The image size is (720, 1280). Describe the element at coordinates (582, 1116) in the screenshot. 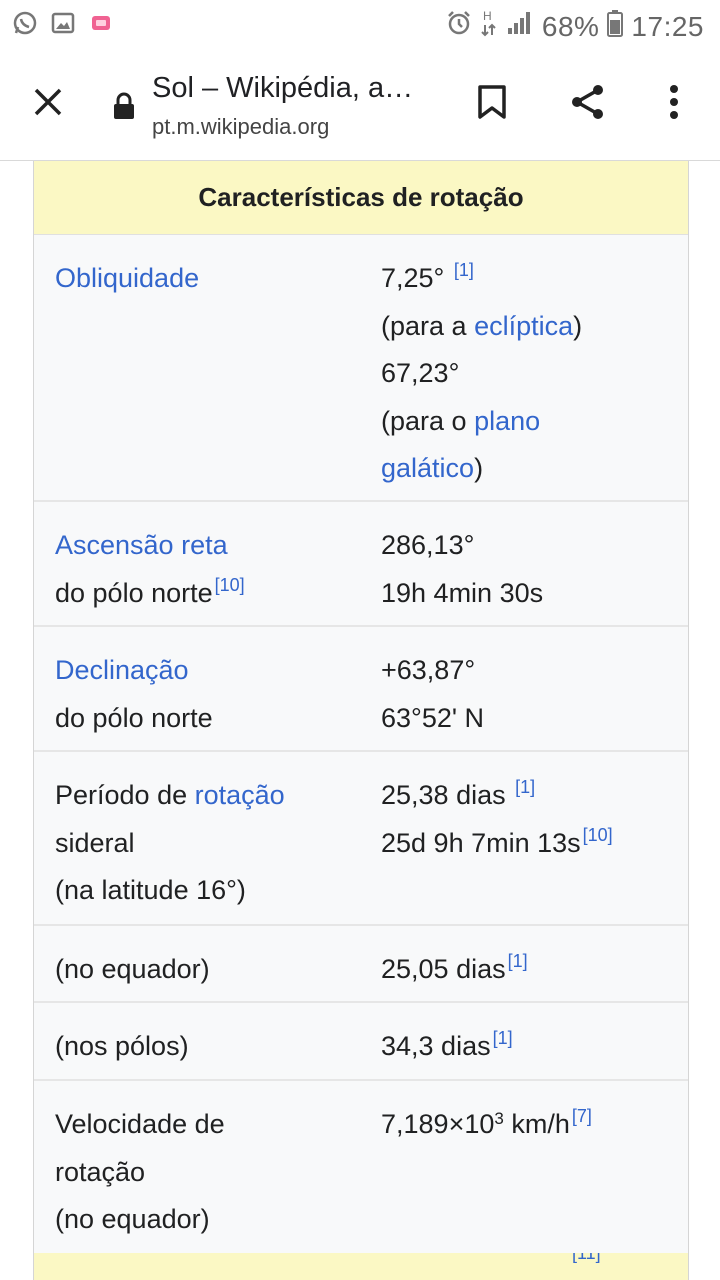

I see `reference-link: [7]` at that location.